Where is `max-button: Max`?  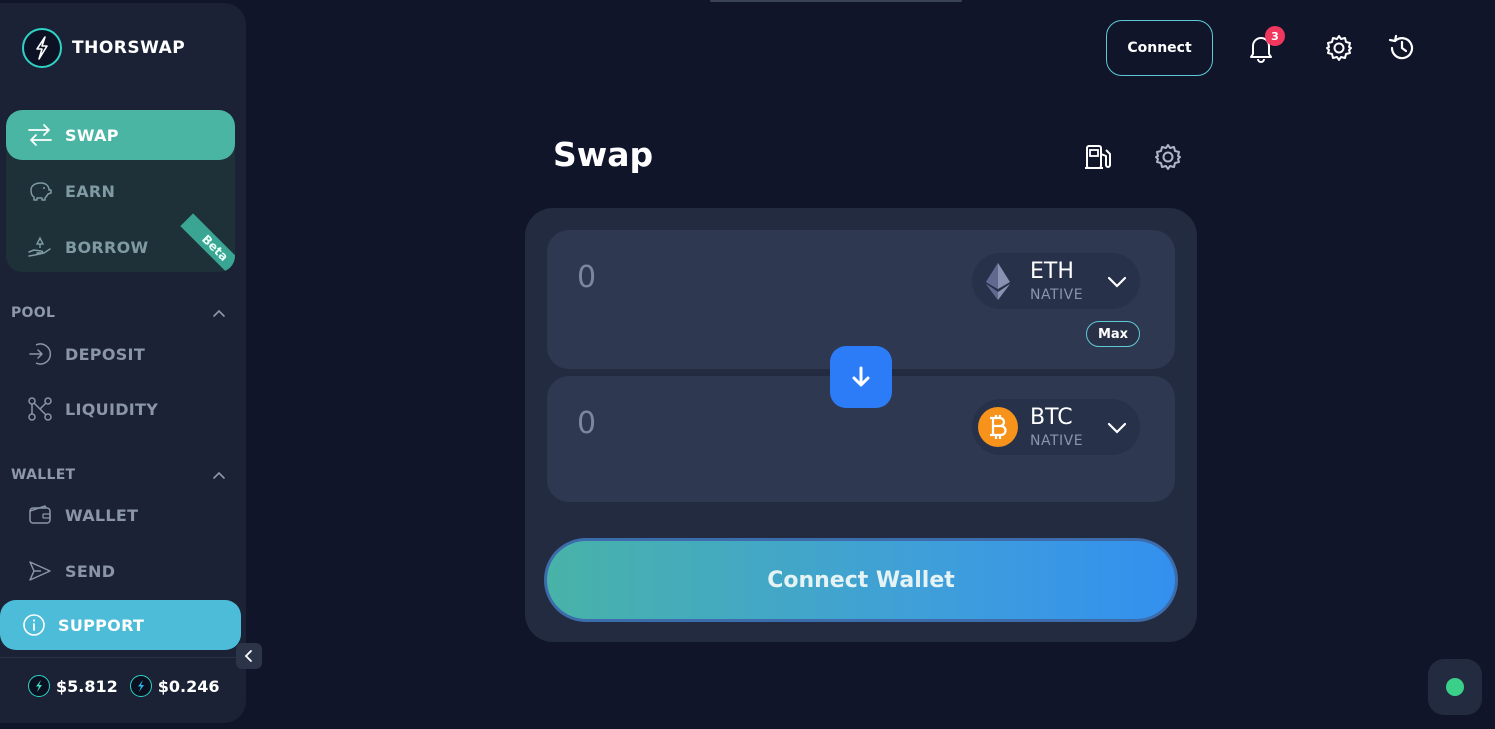 max-button: Max is located at coordinates (1113, 334).